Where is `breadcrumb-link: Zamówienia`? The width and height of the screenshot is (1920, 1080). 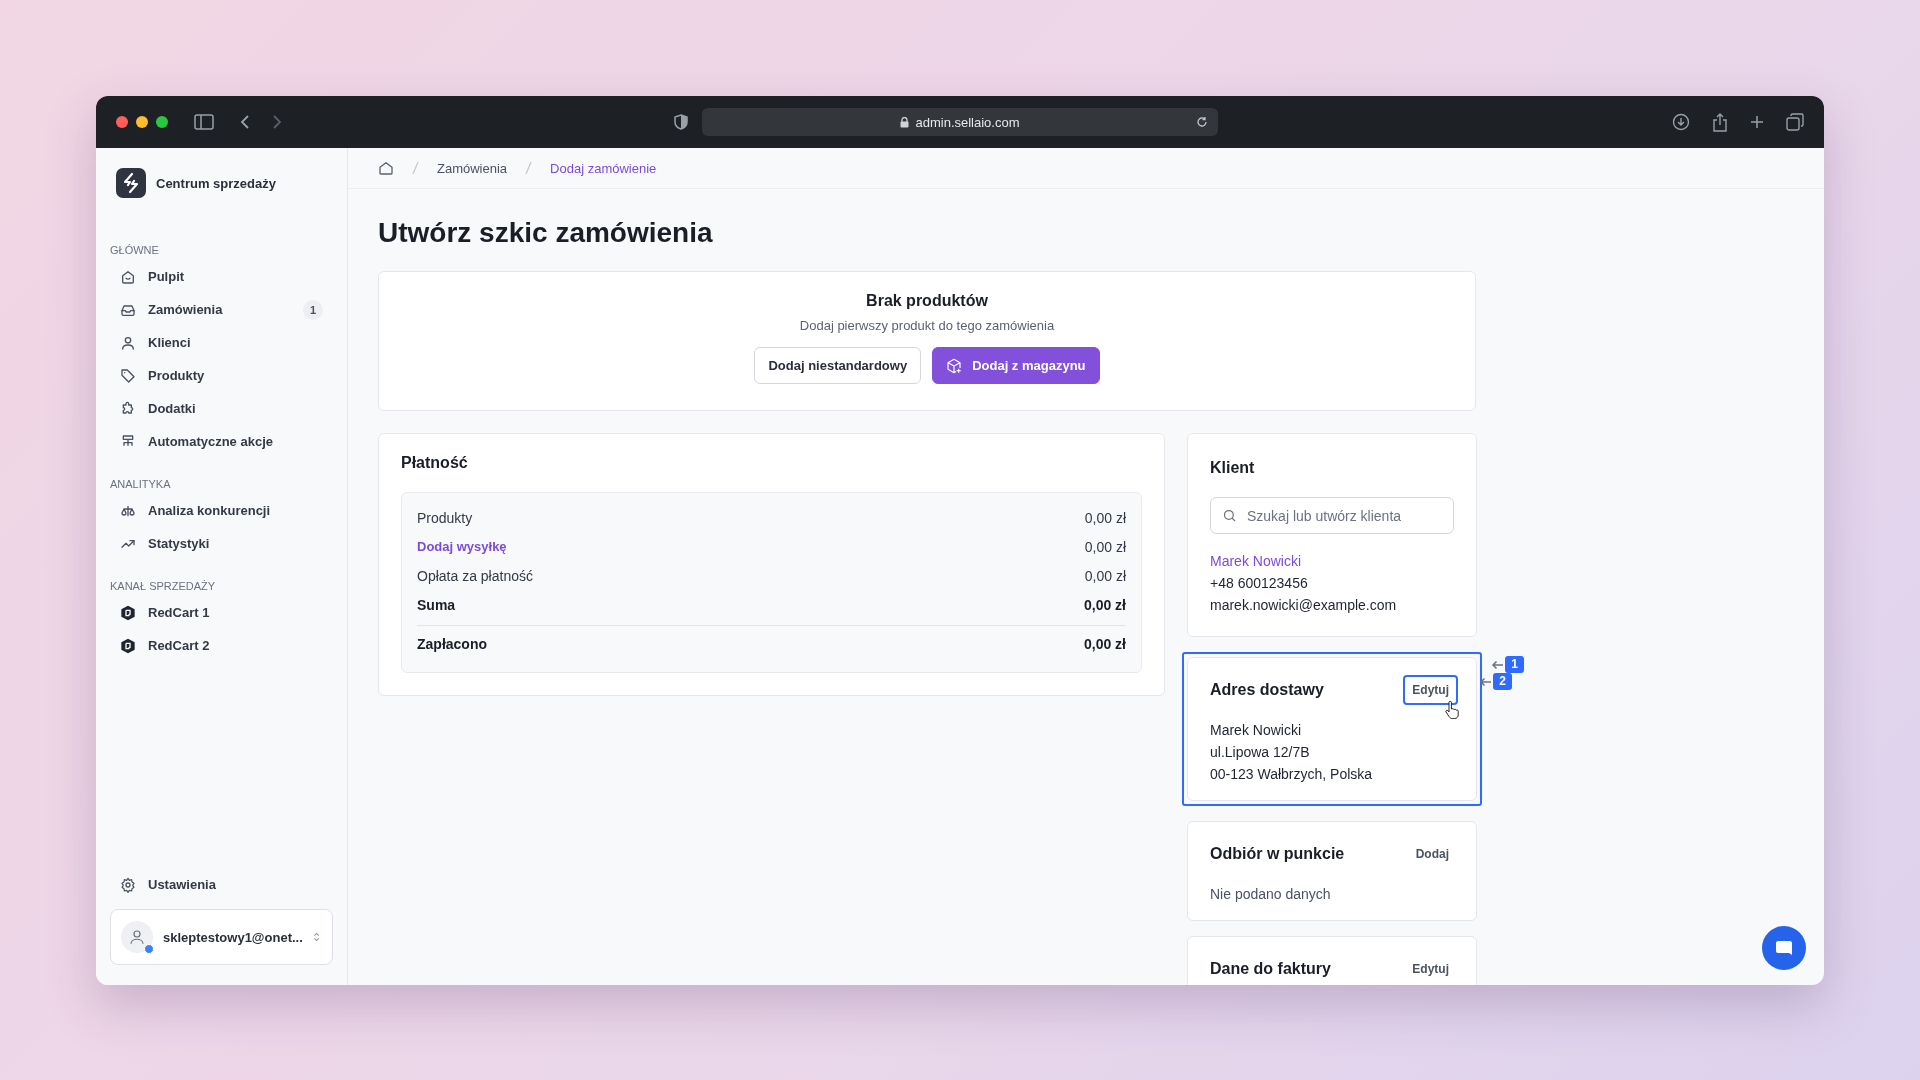
breadcrumb-link: Zamówienia is located at coordinates (472, 168).